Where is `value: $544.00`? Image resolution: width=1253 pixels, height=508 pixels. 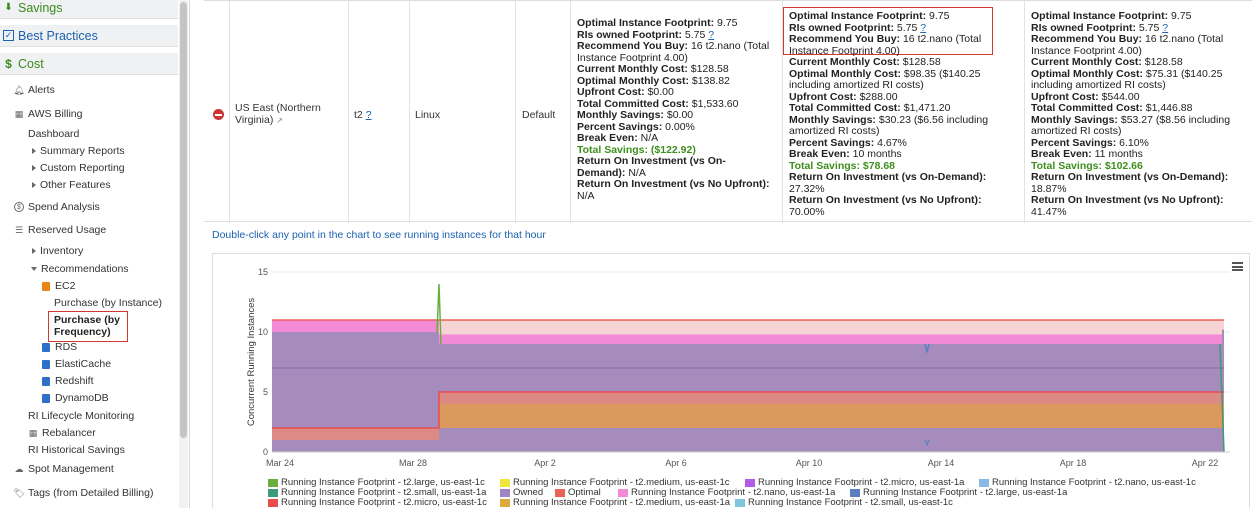
value: $544.00 is located at coordinates (1120, 96).